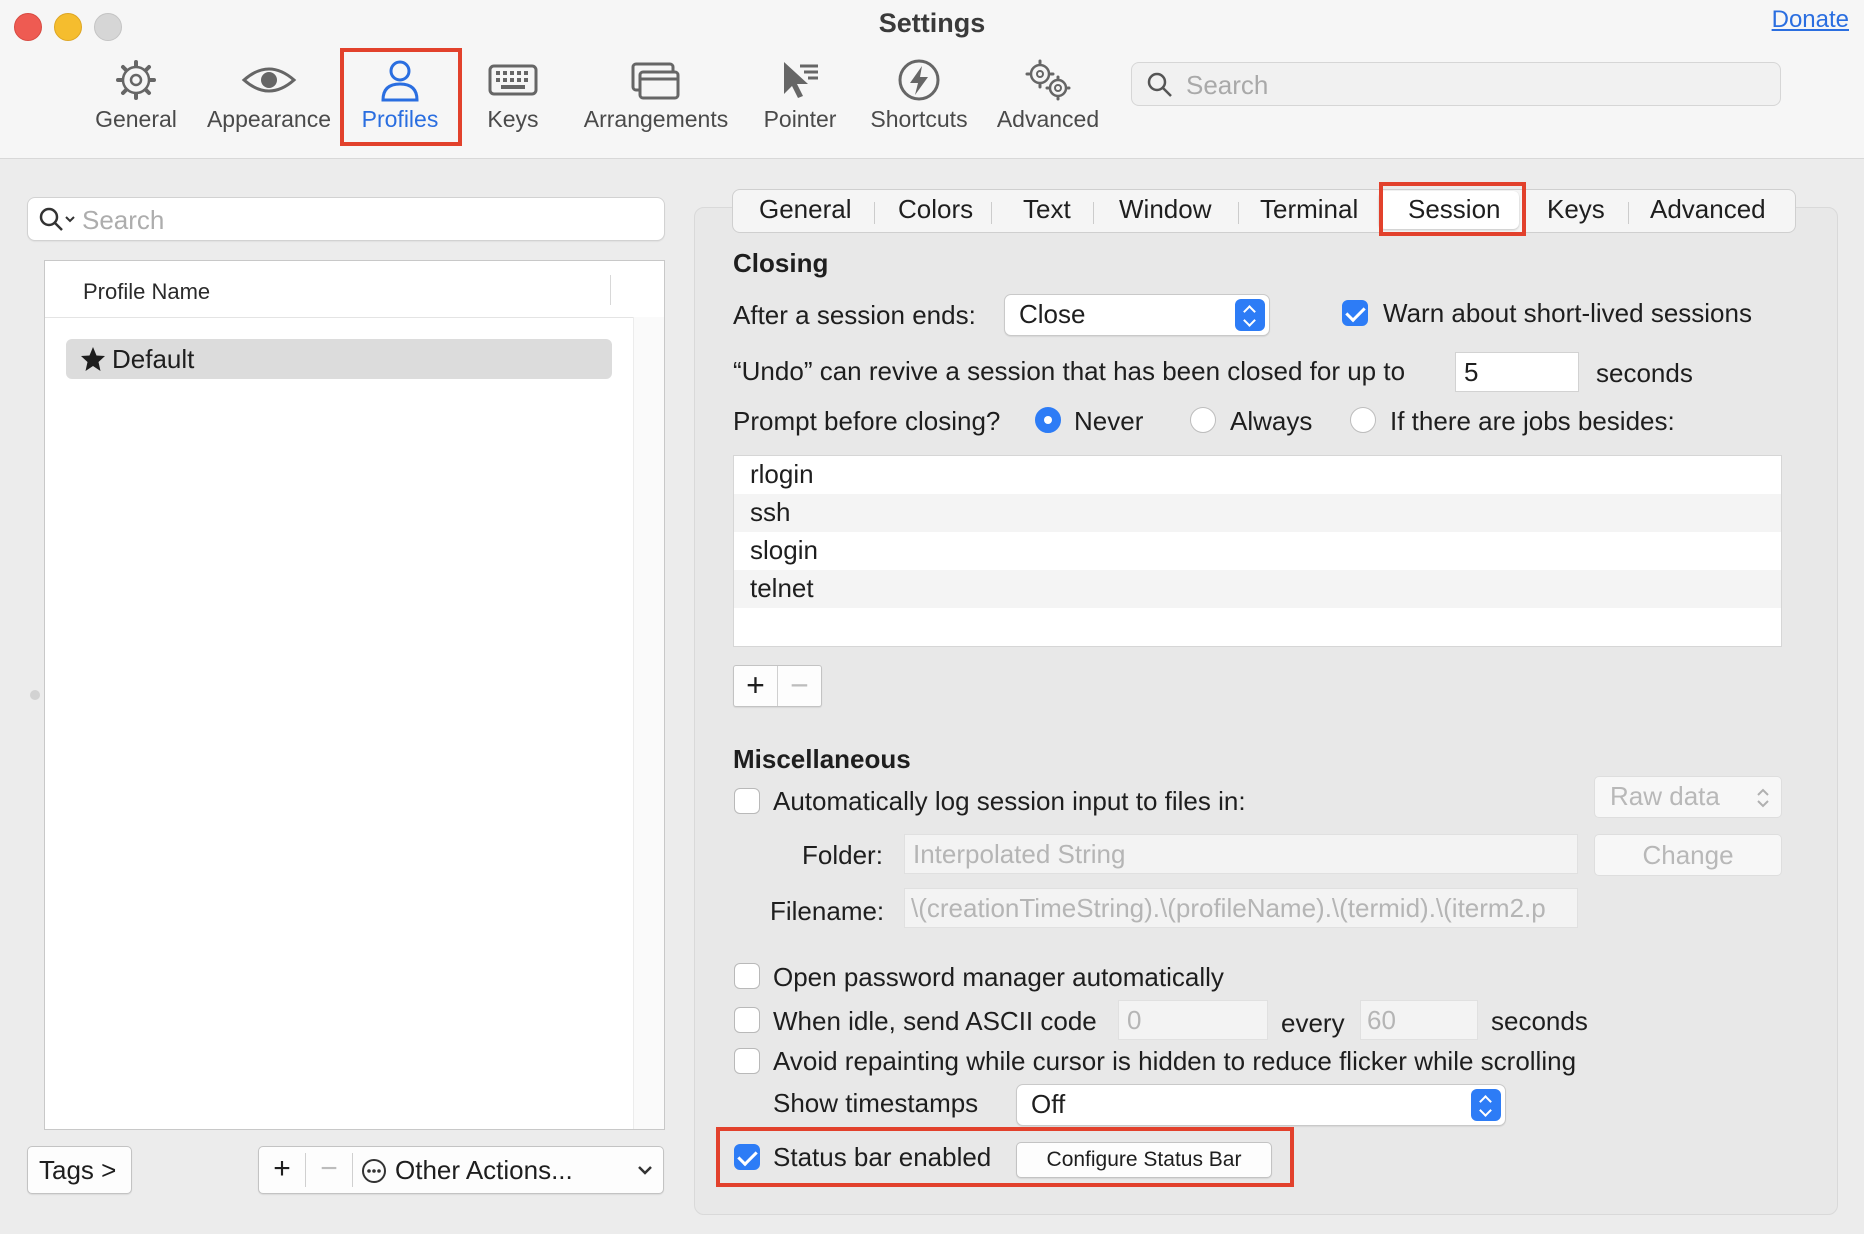 This screenshot has height=1234, width=1864. Describe the element at coordinates (655, 81) in the screenshot. I see `windows-icon` at that location.